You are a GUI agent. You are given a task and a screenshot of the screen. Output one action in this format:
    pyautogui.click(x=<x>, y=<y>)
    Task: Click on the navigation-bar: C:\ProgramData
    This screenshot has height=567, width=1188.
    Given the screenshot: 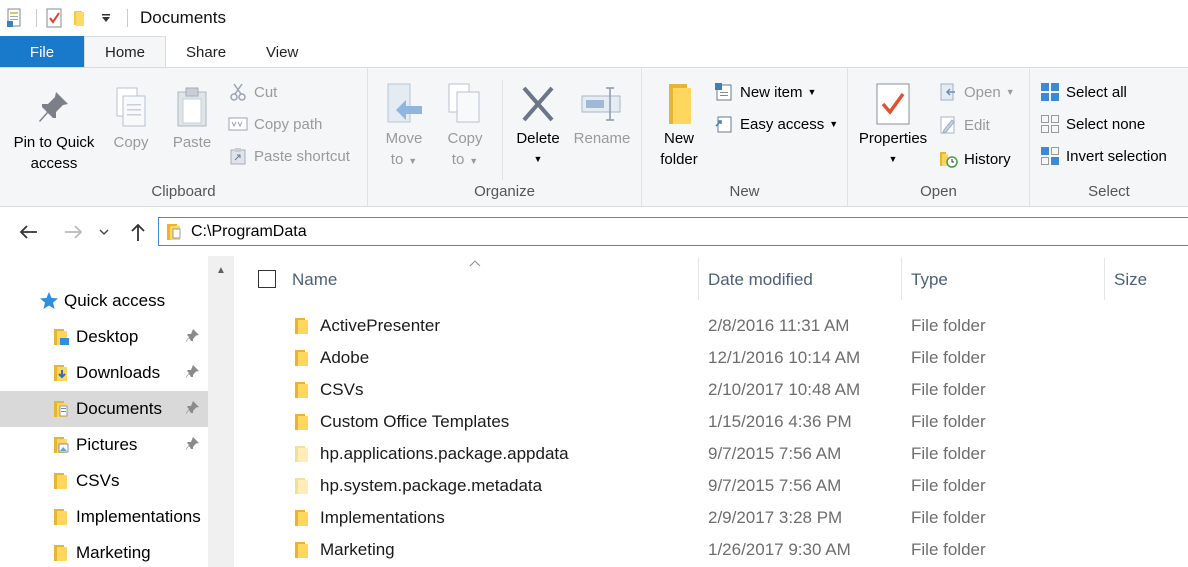 What is the action you would take?
    pyautogui.click(x=594, y=232)
    